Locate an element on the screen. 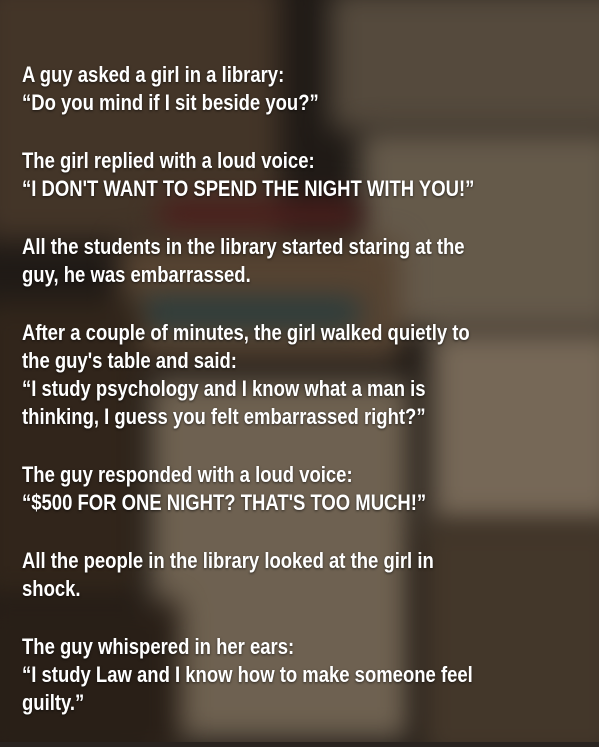  text-line: guilty.” is located at coordinates (53, 702).